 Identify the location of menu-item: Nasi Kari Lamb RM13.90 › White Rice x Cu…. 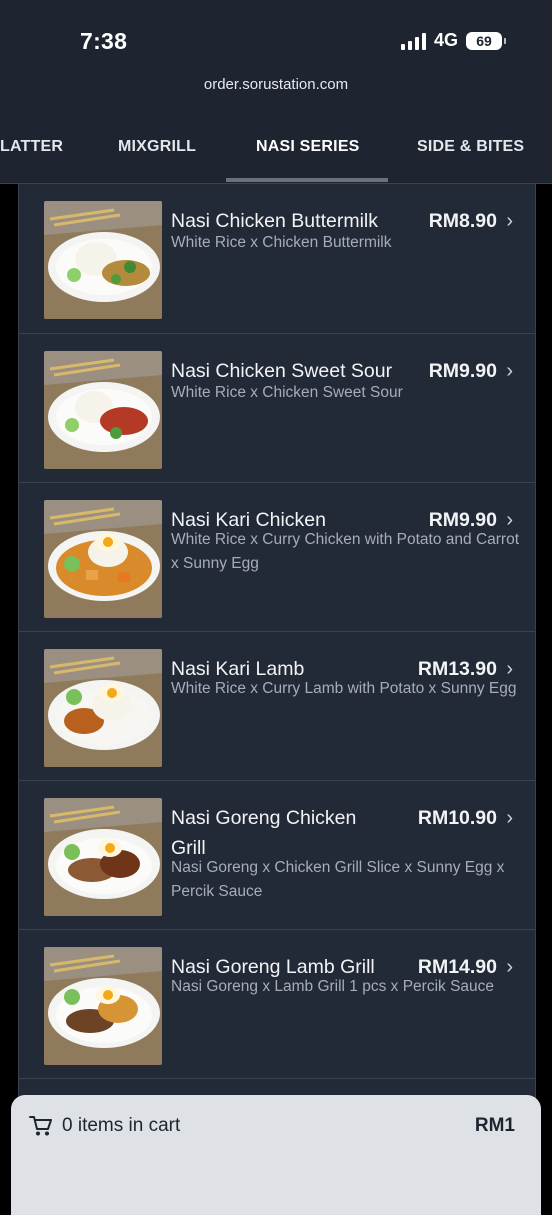
(277, 706).